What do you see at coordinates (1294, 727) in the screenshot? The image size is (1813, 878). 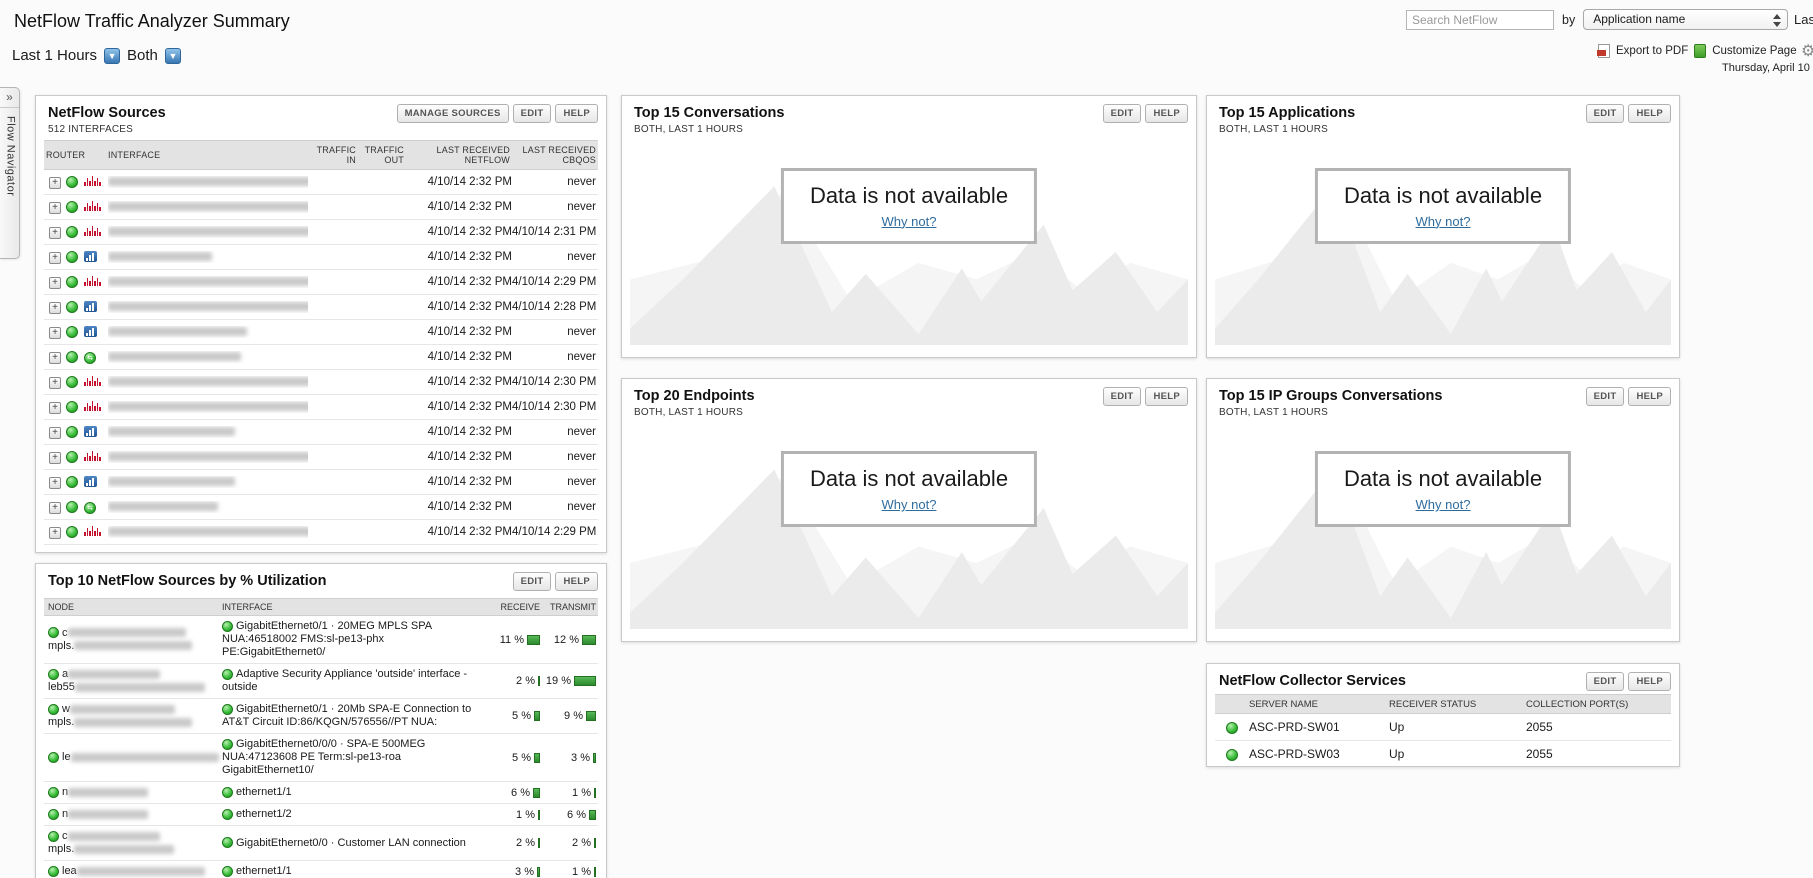 I see `server-name: ASC-PRD-SW01` at bounding box center [1294, 727].